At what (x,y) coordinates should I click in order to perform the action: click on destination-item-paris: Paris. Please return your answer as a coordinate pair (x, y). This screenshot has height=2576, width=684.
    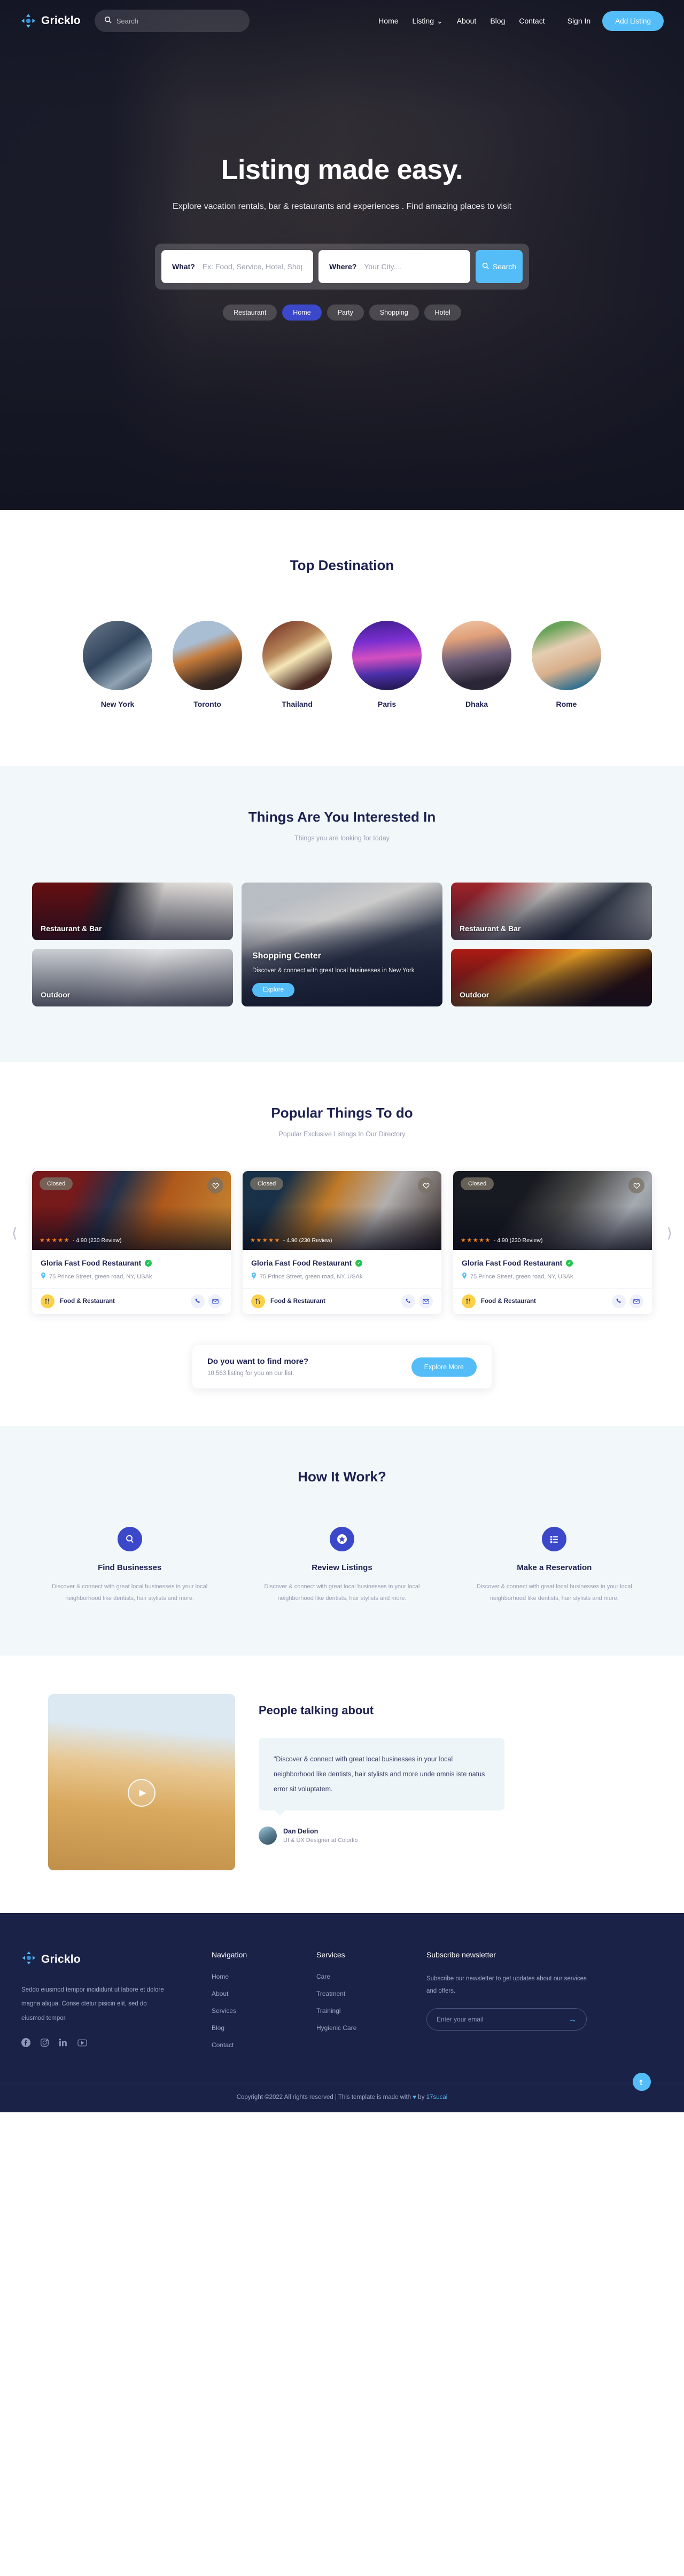
    Looking at the image, I should click on (387, 664).